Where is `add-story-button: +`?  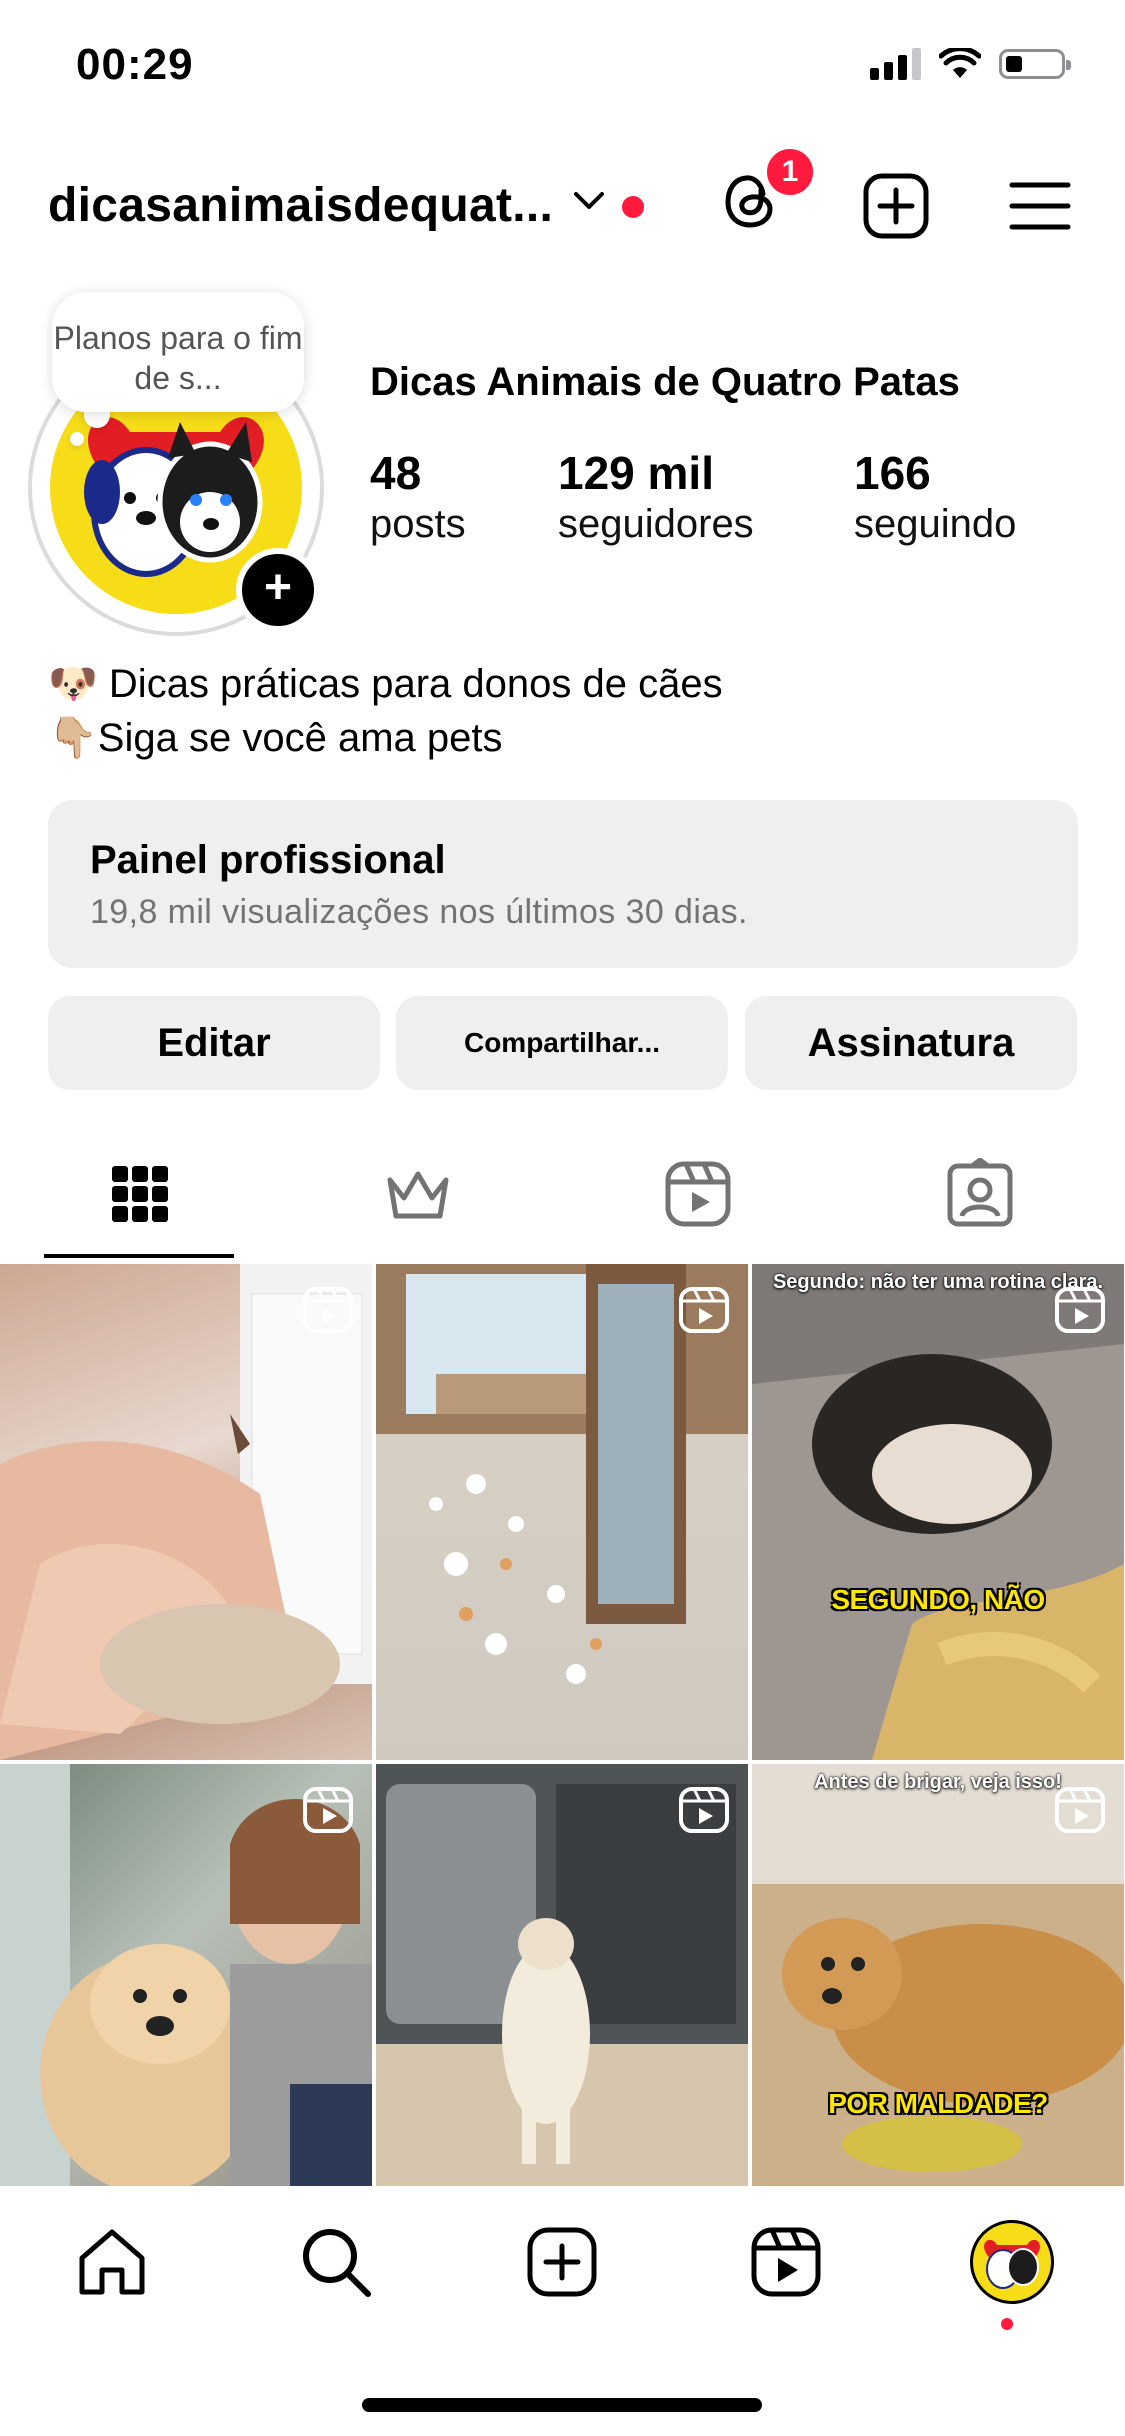
add-story-button: + is located at coordinates (278, 590).